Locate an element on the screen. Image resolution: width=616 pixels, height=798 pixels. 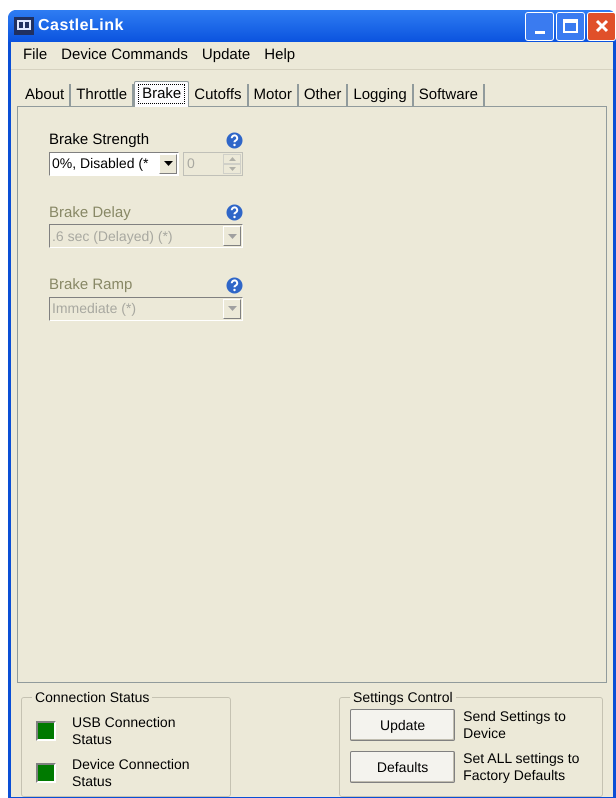
action-button: Update is located at coordinates (403, 725).